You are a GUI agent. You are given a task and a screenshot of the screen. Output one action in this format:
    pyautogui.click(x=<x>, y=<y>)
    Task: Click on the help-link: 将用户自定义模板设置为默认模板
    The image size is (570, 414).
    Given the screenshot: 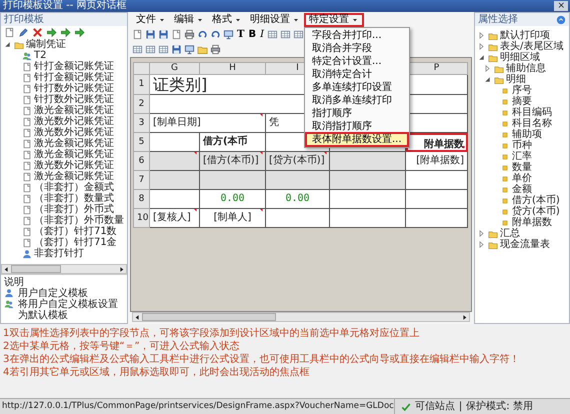 What is the action you would take?
    pyautogui.click(x=71, y=310)
    